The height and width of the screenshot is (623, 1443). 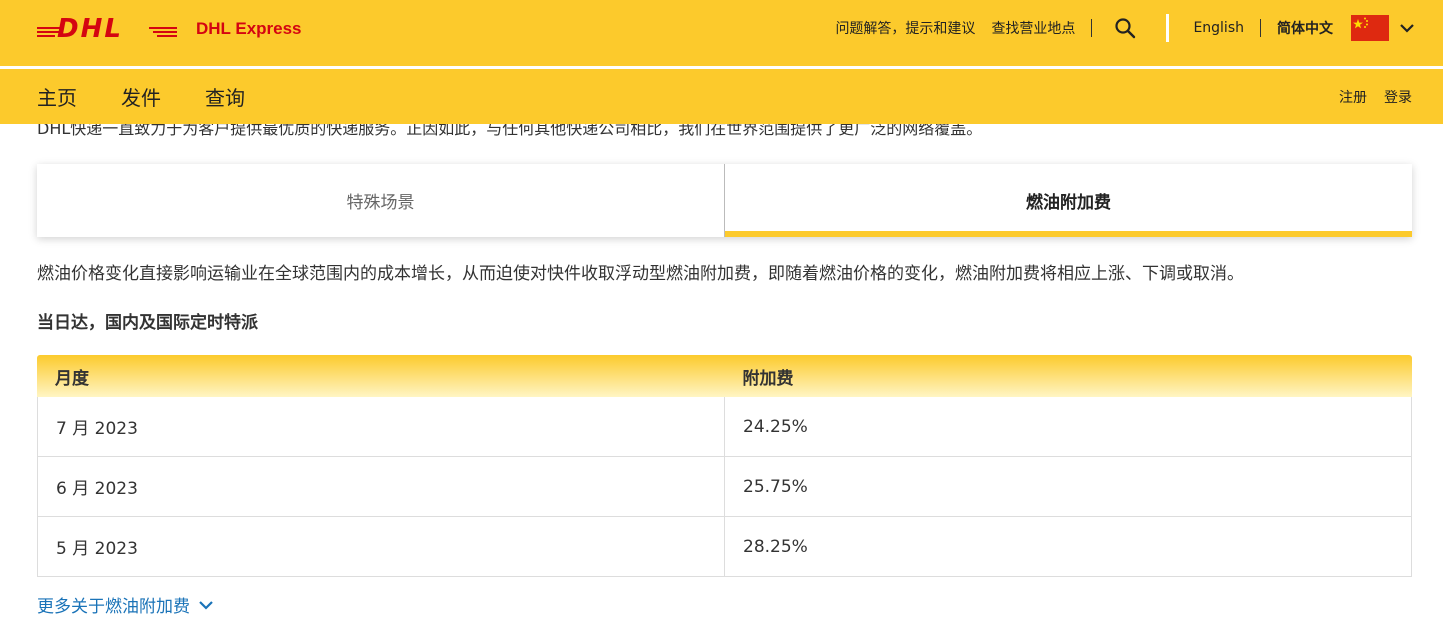 What do you see at coordinates (775, 546) in the screenshot?
I see `cell-surcharge: 28.25%` at bounding box center [775, 546].